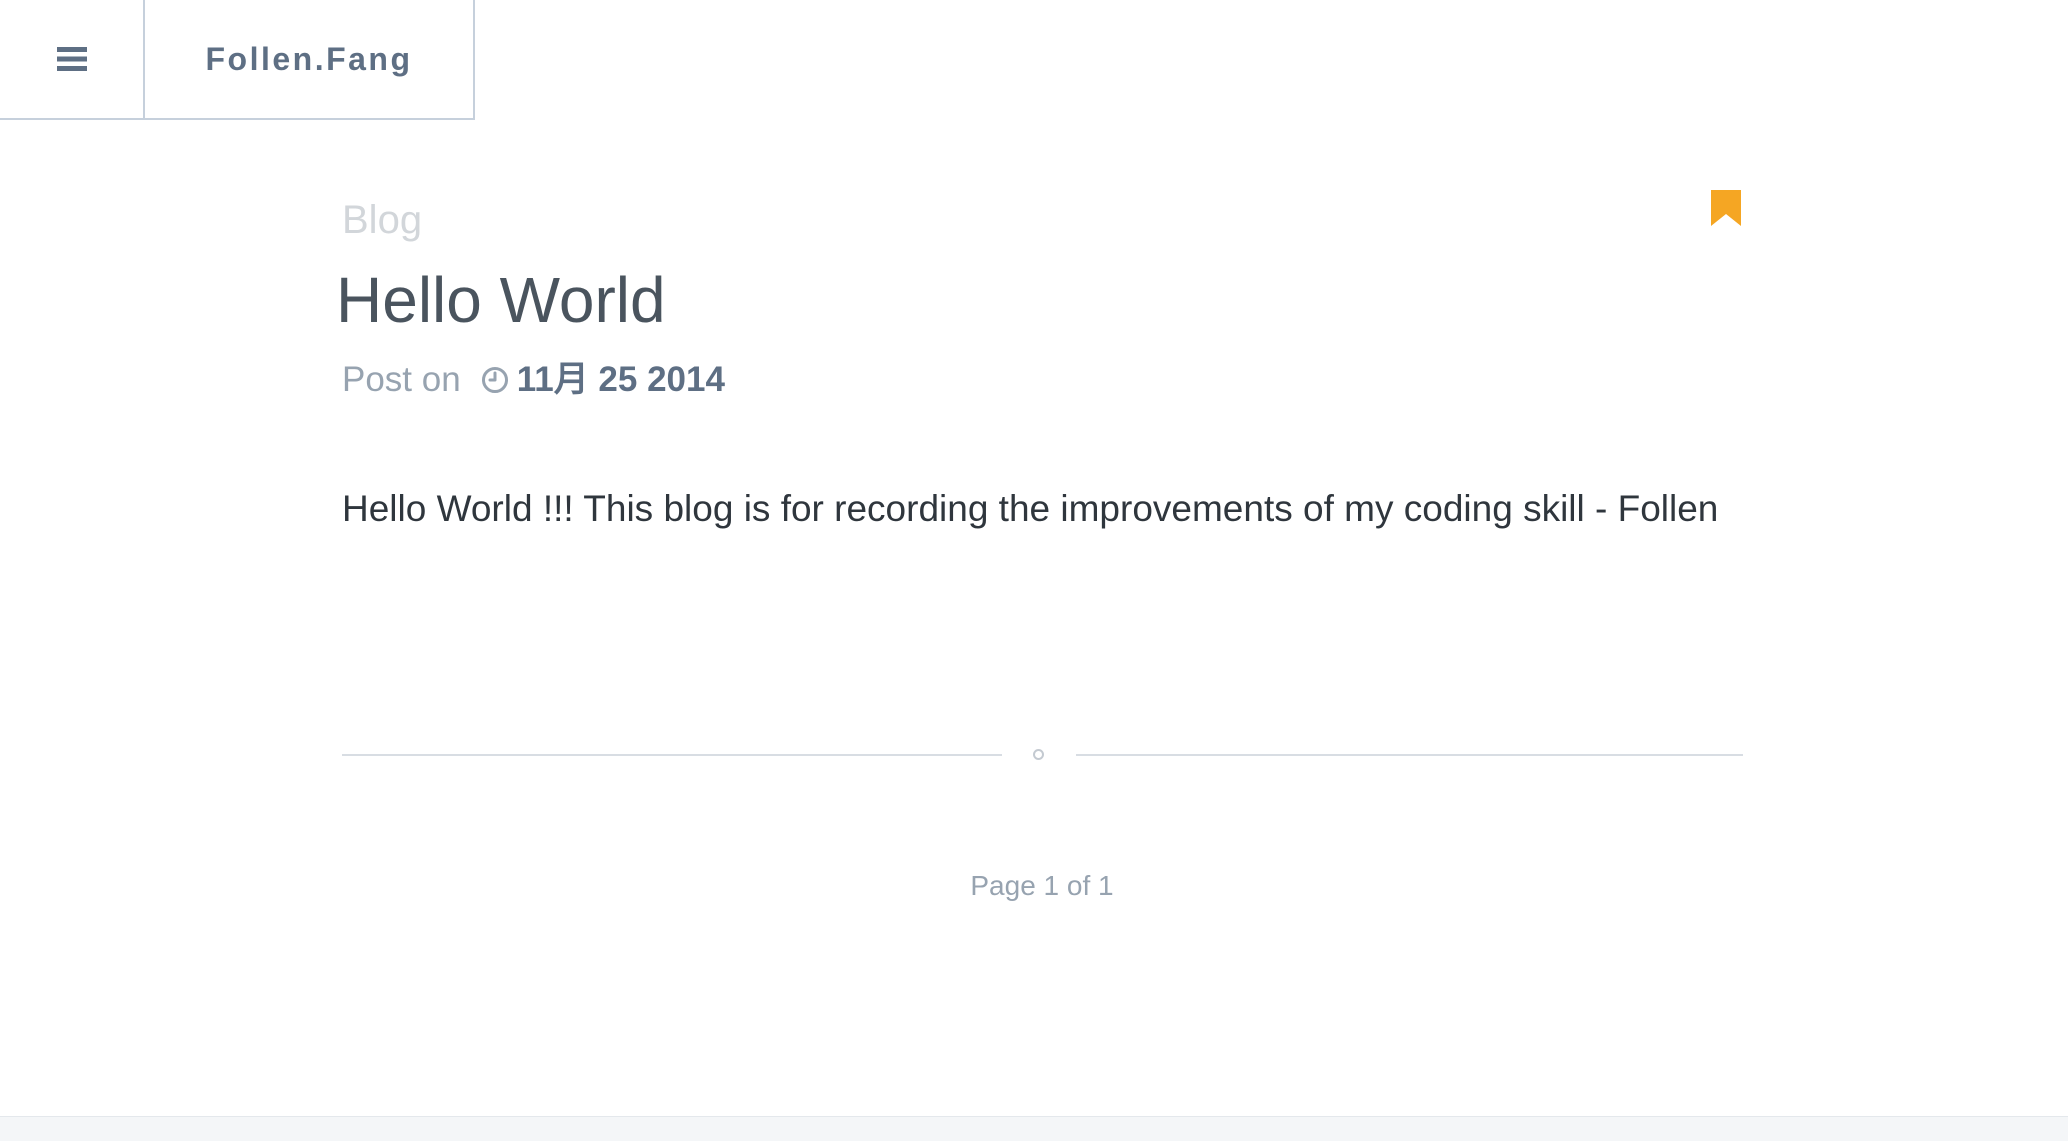  Describe the element at coordinates (1042, 379) in the screenshot. I see `post-meta: Post on 11月 25 2014` at that location.